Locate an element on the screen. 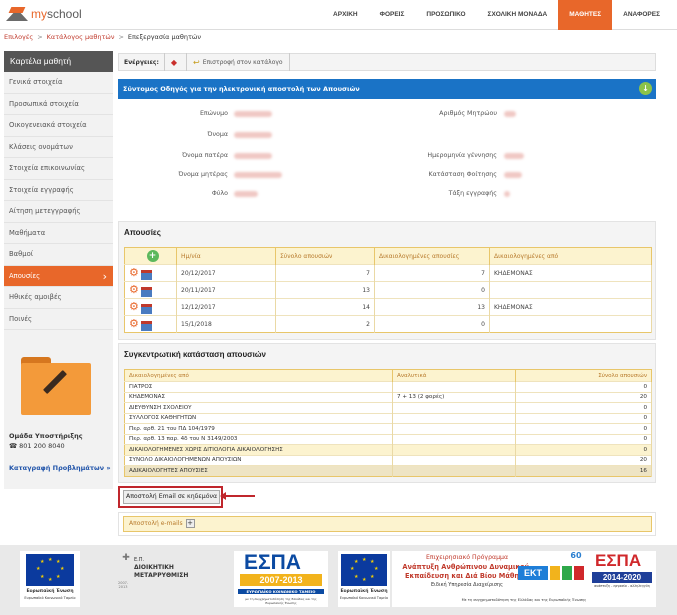 Image resolution: width=677 pixels, height=615 pixels. add-email-button: + is located at coordinates (190, 523).